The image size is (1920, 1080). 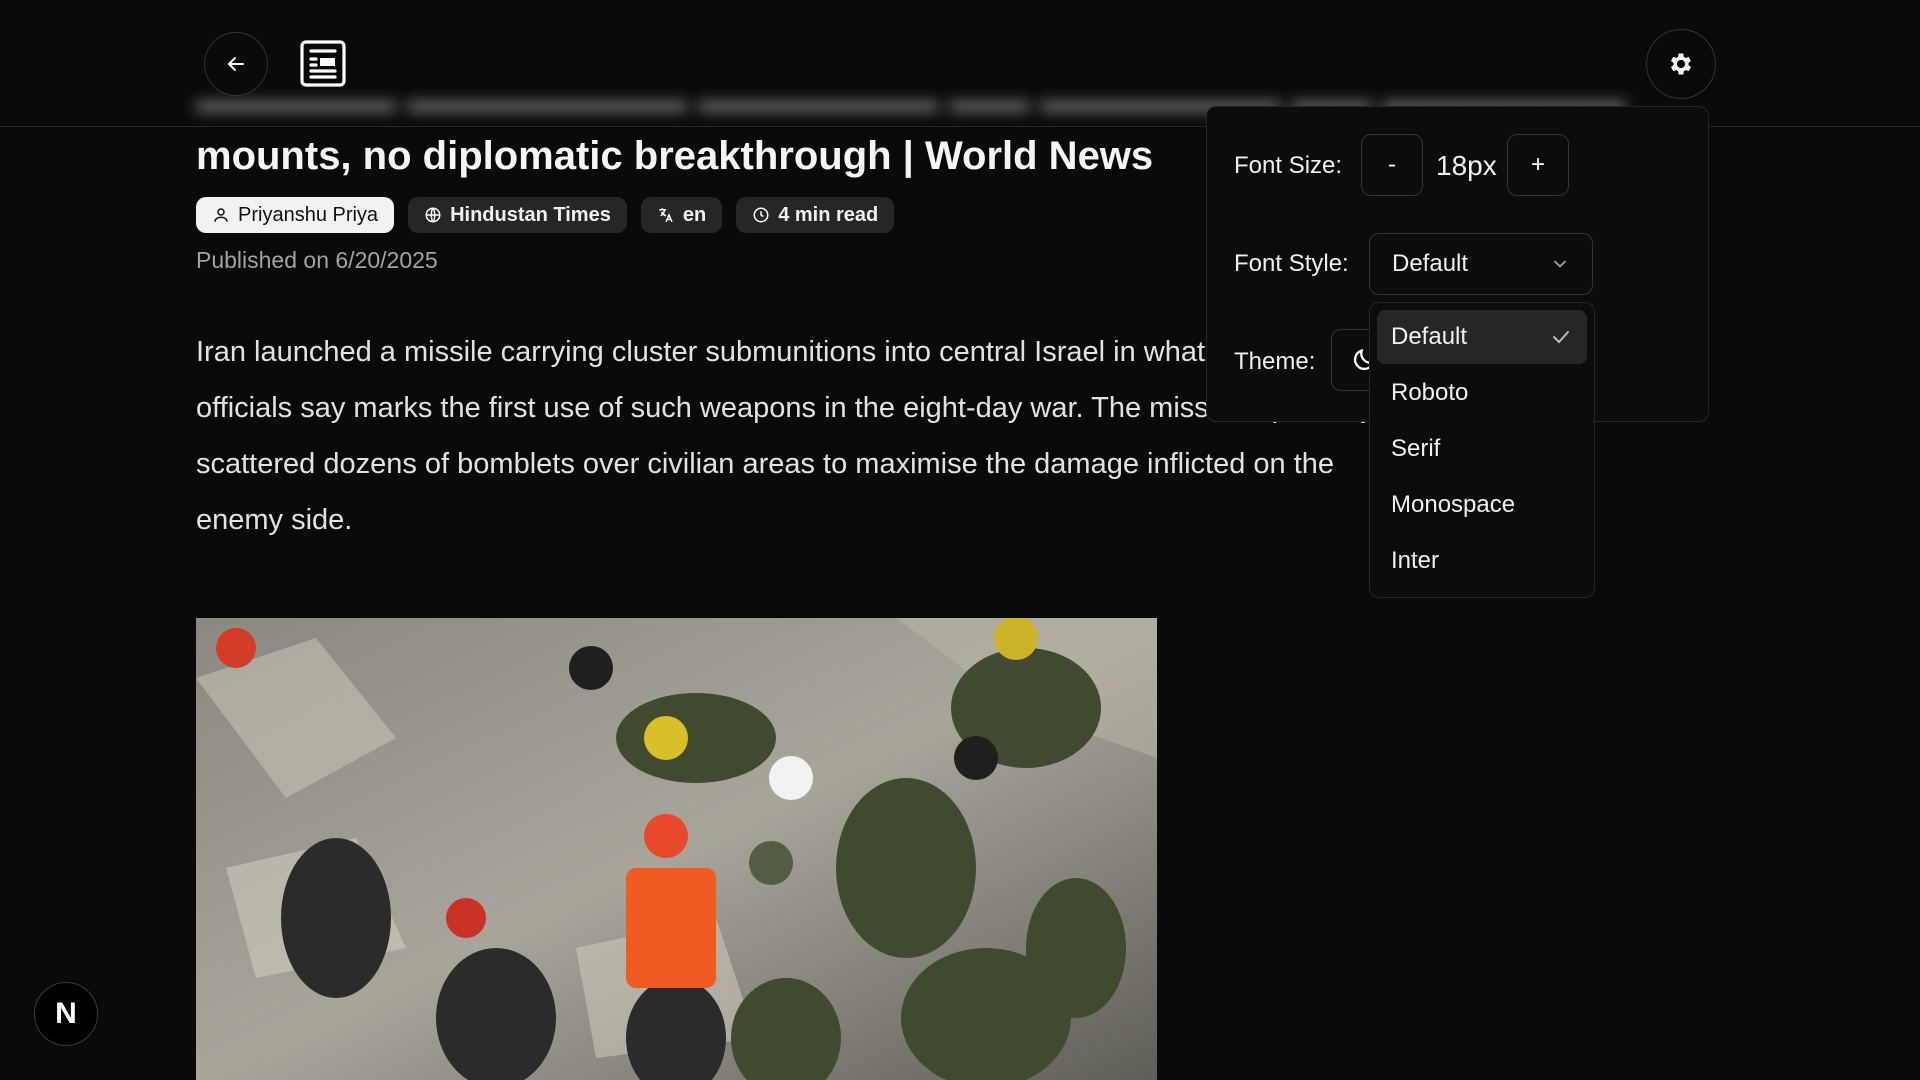 I want to click on check-icon, so click(x=1561, y=337).